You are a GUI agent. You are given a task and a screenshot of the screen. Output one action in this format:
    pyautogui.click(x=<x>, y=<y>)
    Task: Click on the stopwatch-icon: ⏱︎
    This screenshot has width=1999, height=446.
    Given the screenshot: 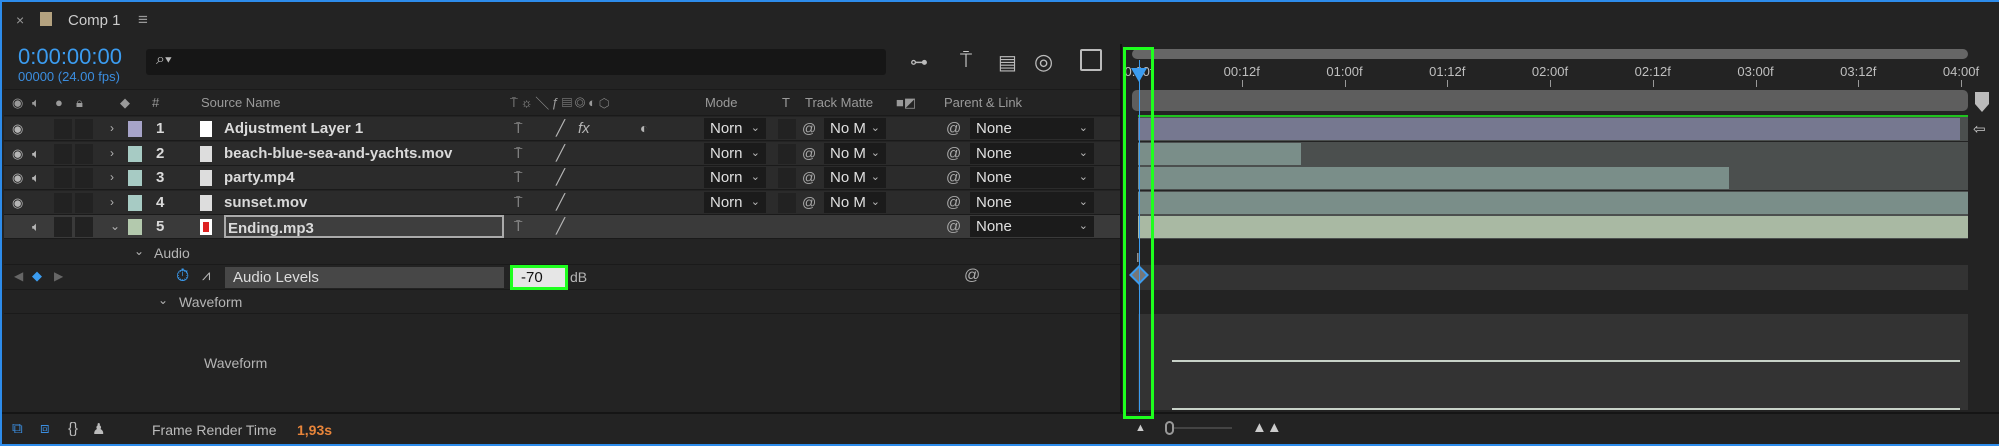 What is the action you would take?
    pyautogui.click(x=182, y=276)
    